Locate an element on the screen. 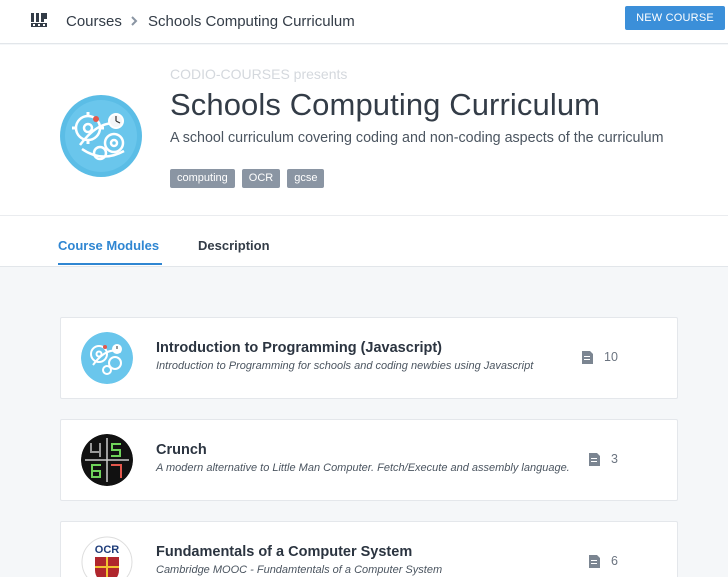 This screenshot has height=577, width=728. tag-computing: computing is located at coordinates (202, 178).